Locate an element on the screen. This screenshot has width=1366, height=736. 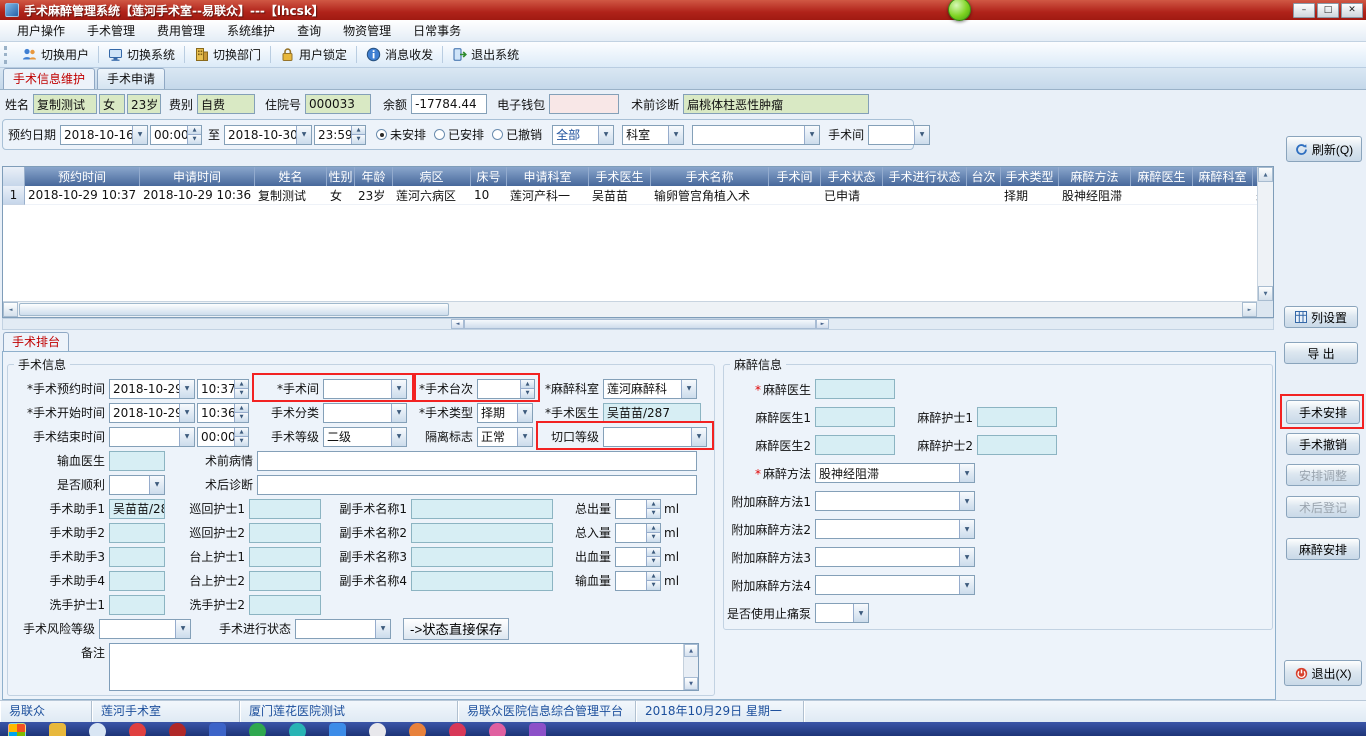
total-input-spinner: ▲ ▼ is located at coordinates (638, 532).